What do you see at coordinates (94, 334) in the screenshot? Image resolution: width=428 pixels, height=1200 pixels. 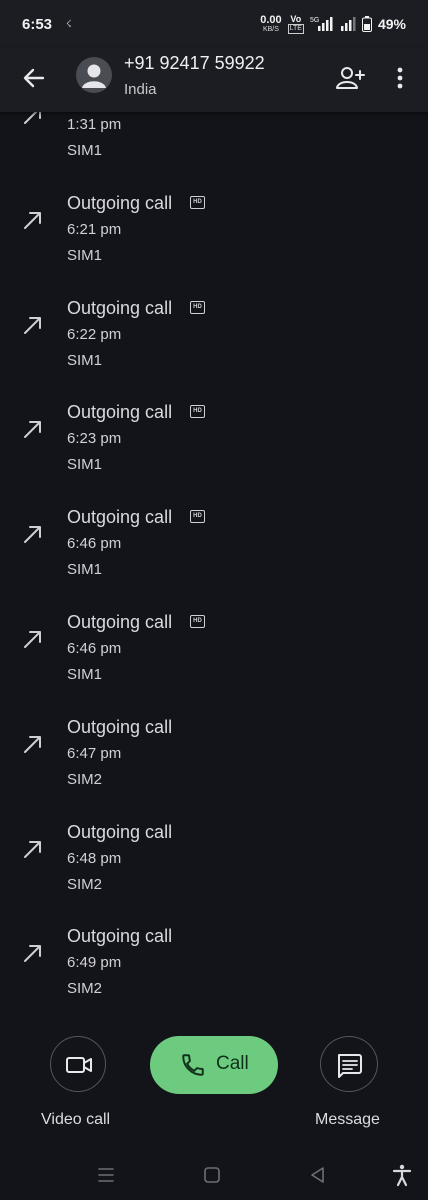 I see `call-time: 6:22 pm` at bounding box center [94, 334].